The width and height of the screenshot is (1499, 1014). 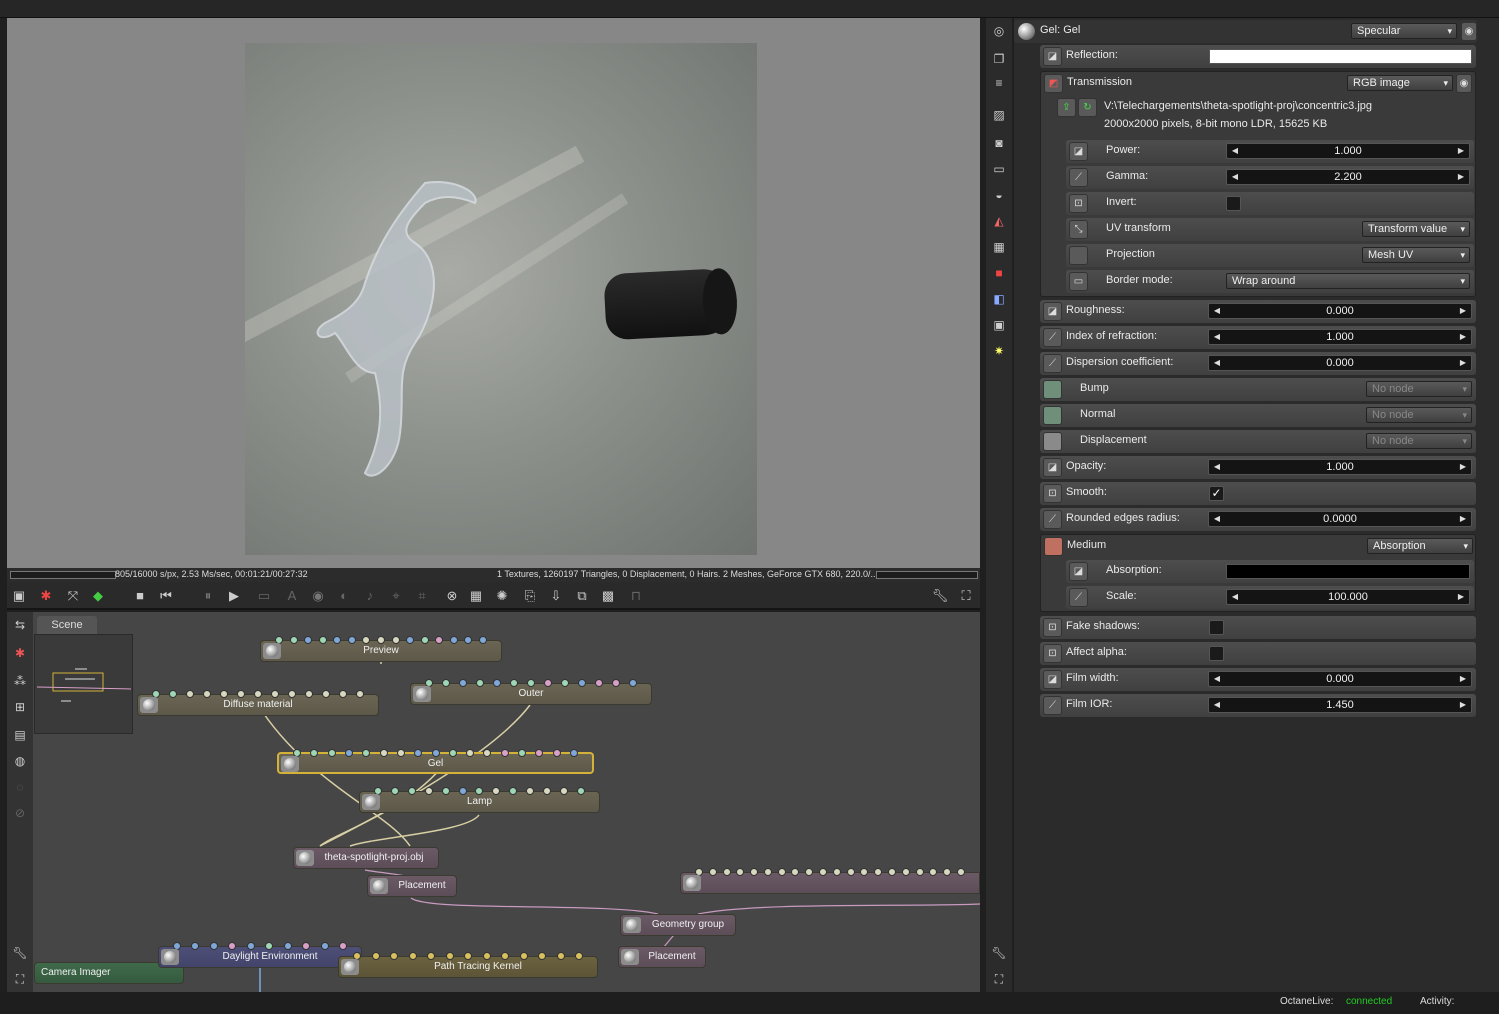 I want to click on uv-transform-dropdown: Transform value, so click(x=1416, y=229).